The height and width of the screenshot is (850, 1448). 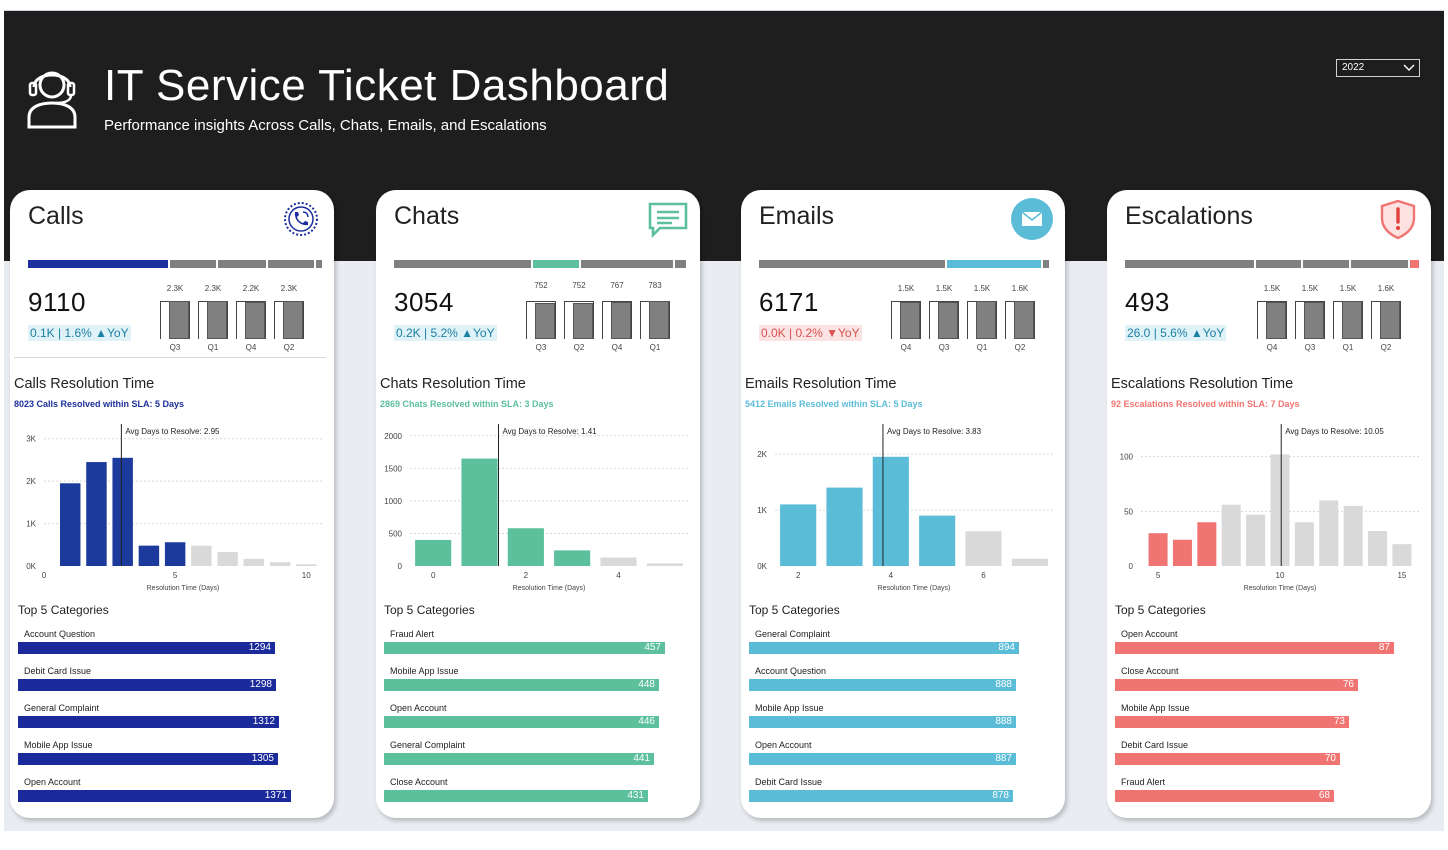 What do you see at coordinates (154, 796) in the screenshot?
I see `category-bar: 1371` at bounding box center [154, 796].